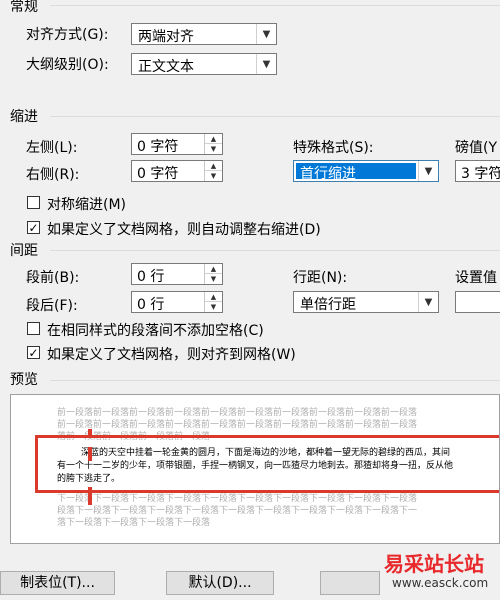  Describe the element at coordinates (33, 202) in the screenshot. I see `mirror-indent-checkbox` at that location.